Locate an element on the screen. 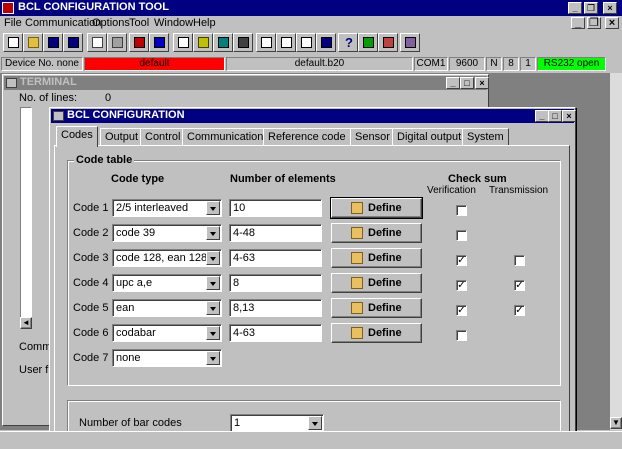 Image resolution: width=622 pixels, height=449 pixels. window-button is located at coordinates (266, 42).